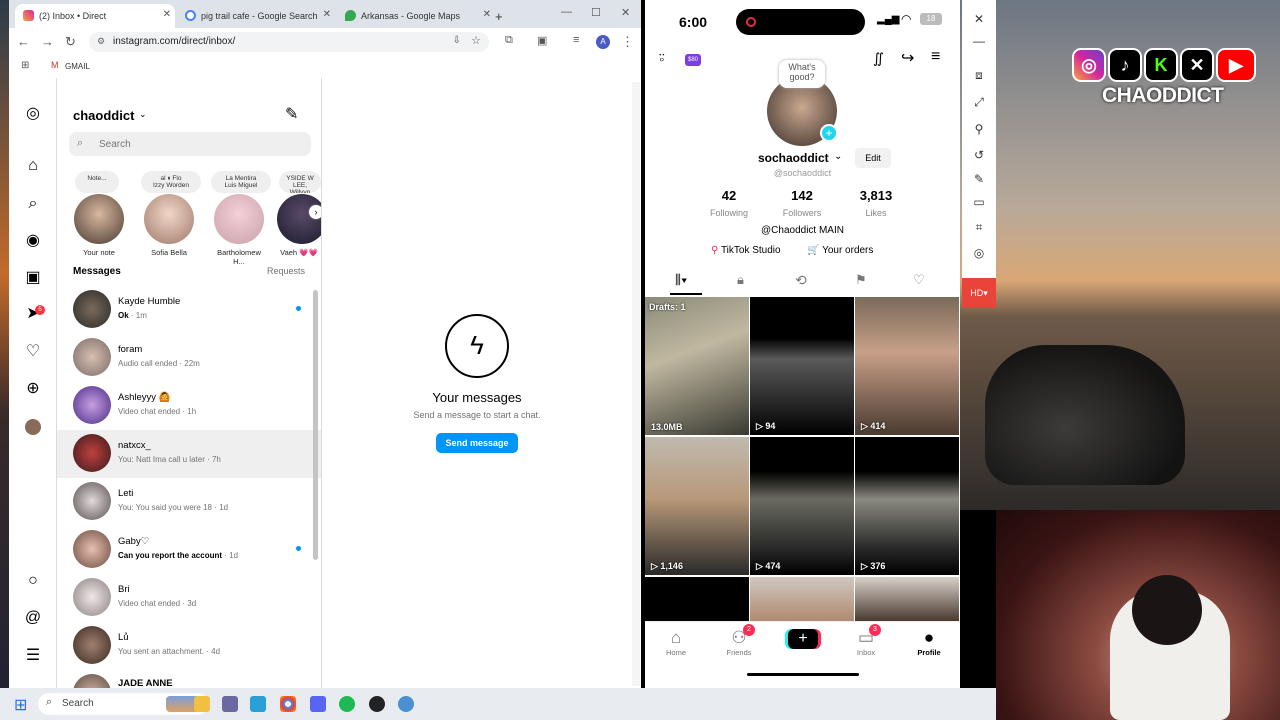 The height and width of the screenshot is (720, 1280). I want to click on nav-friends: ⚇ Friends, so click(739, 642).